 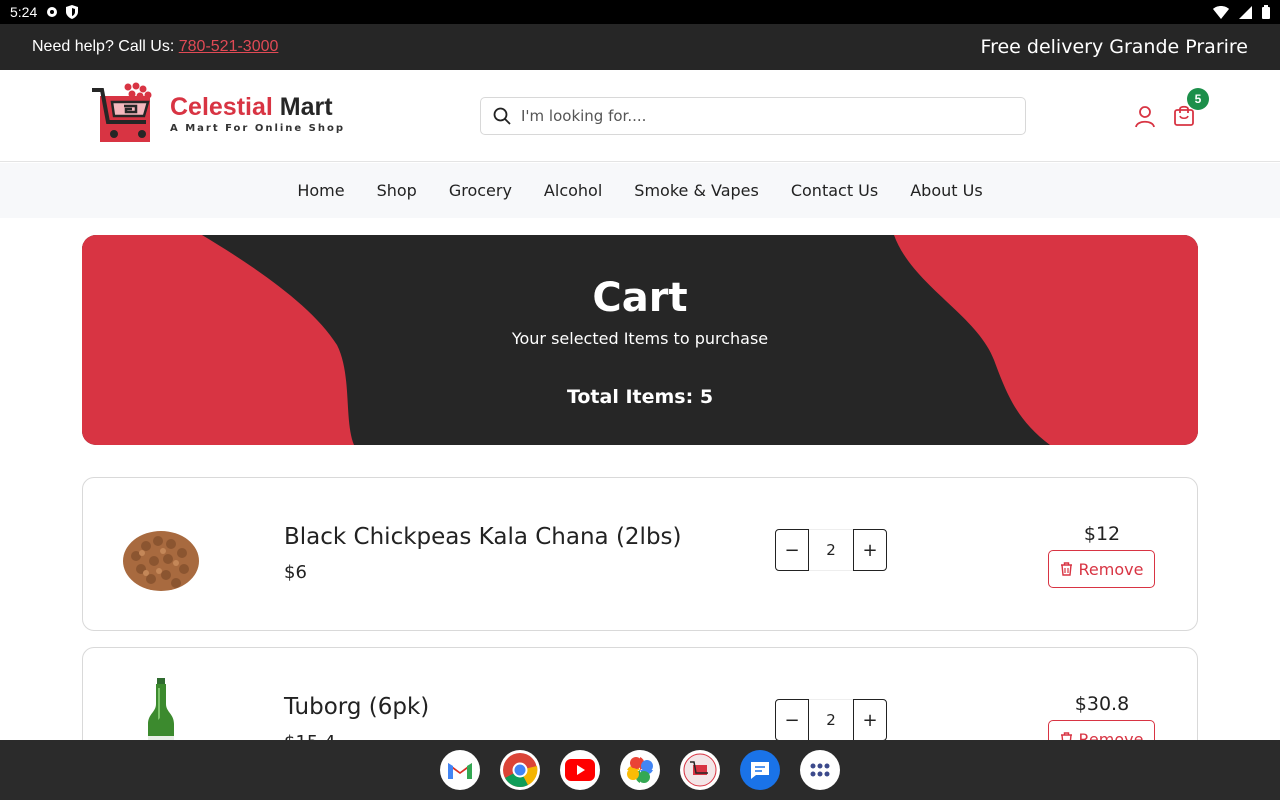 I want to click on photos-icon, so click(x=640, y=770).